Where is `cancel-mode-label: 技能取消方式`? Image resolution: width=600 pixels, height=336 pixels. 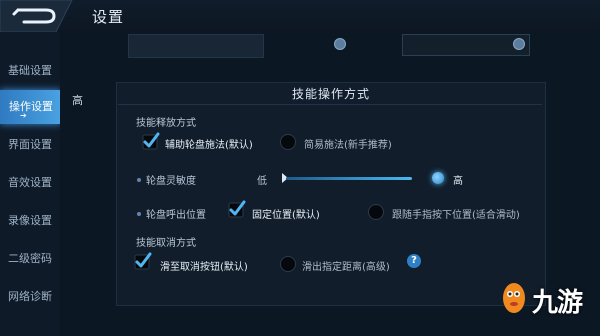 cancel-mode-label: 技能取消方式 is located at coordinates (166, 243).